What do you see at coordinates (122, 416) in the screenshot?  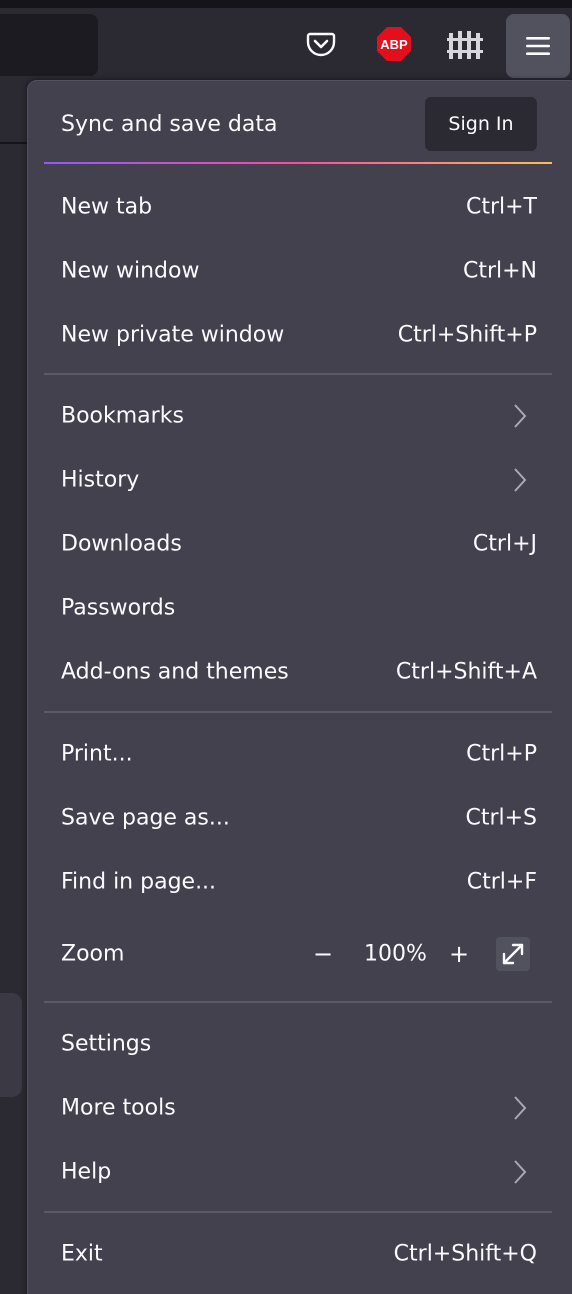 I see `menu-item-label: Bookmarks` at bounding box center [122, 416].